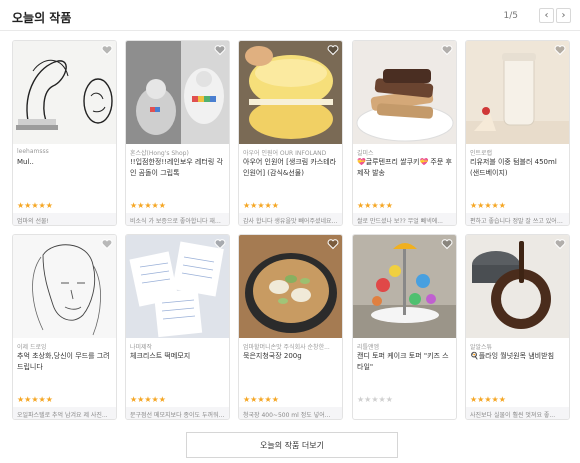  What do you see at coordinates (292, 445) in the screenshot?
I see `view-more-button: 오늘의 작품 더보기` at bounding box center [292, 445].